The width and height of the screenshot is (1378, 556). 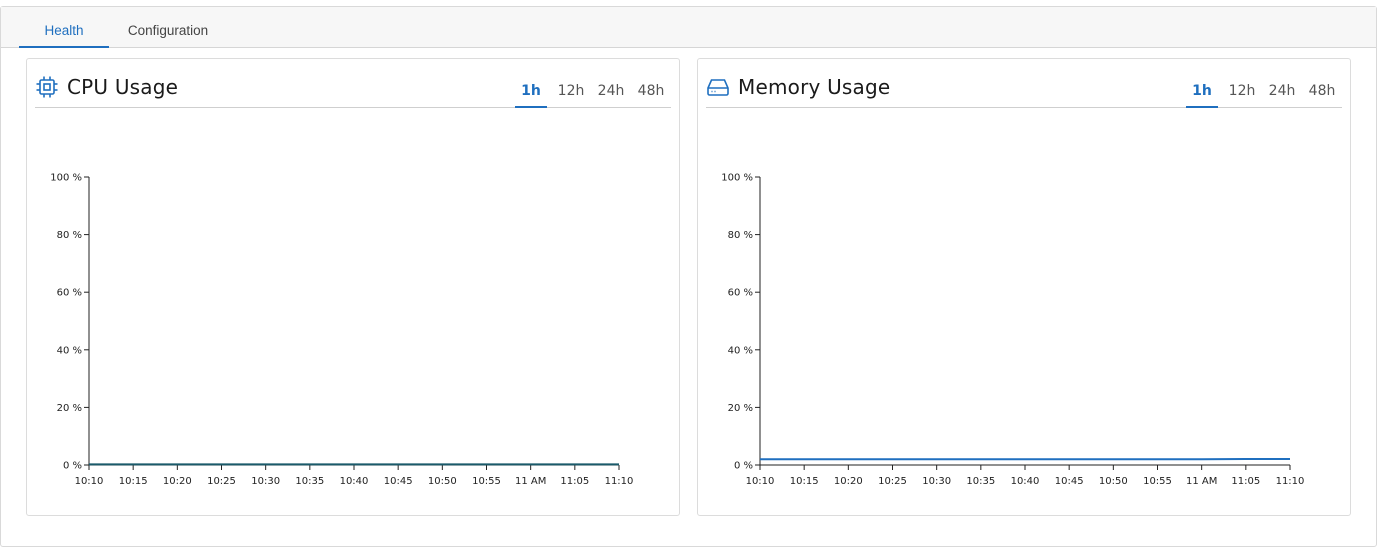 I want to click on cpu-x-tick-label: 10:50, so click(x=442, y=481).